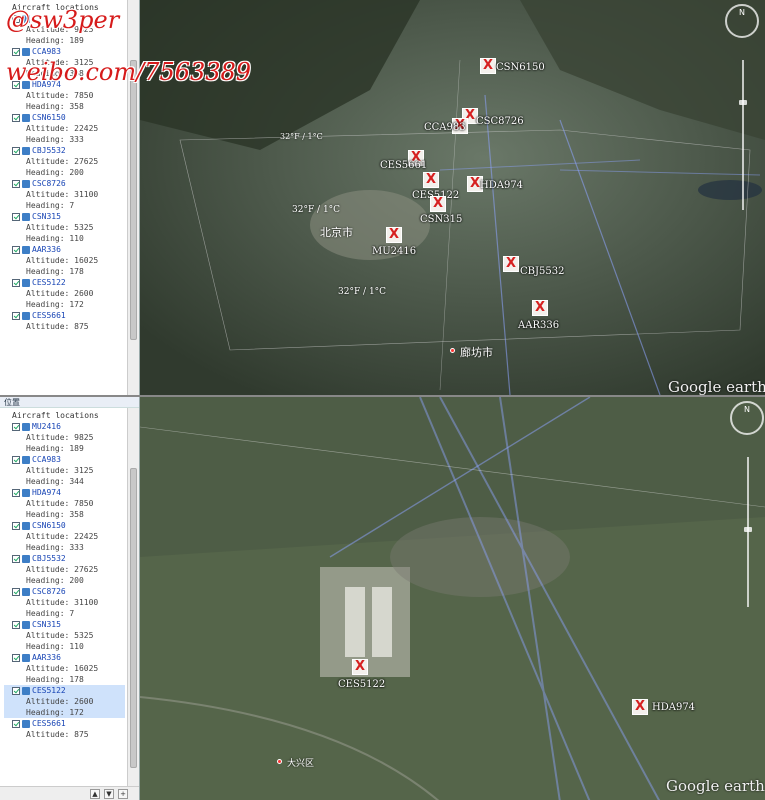 The height and width of the screenshot is (800, 765). What do you see at coordinates (49, 525) in the screenshot?
I see `aircraft-callsign: CSN6150` at bounding box center [49, 525].